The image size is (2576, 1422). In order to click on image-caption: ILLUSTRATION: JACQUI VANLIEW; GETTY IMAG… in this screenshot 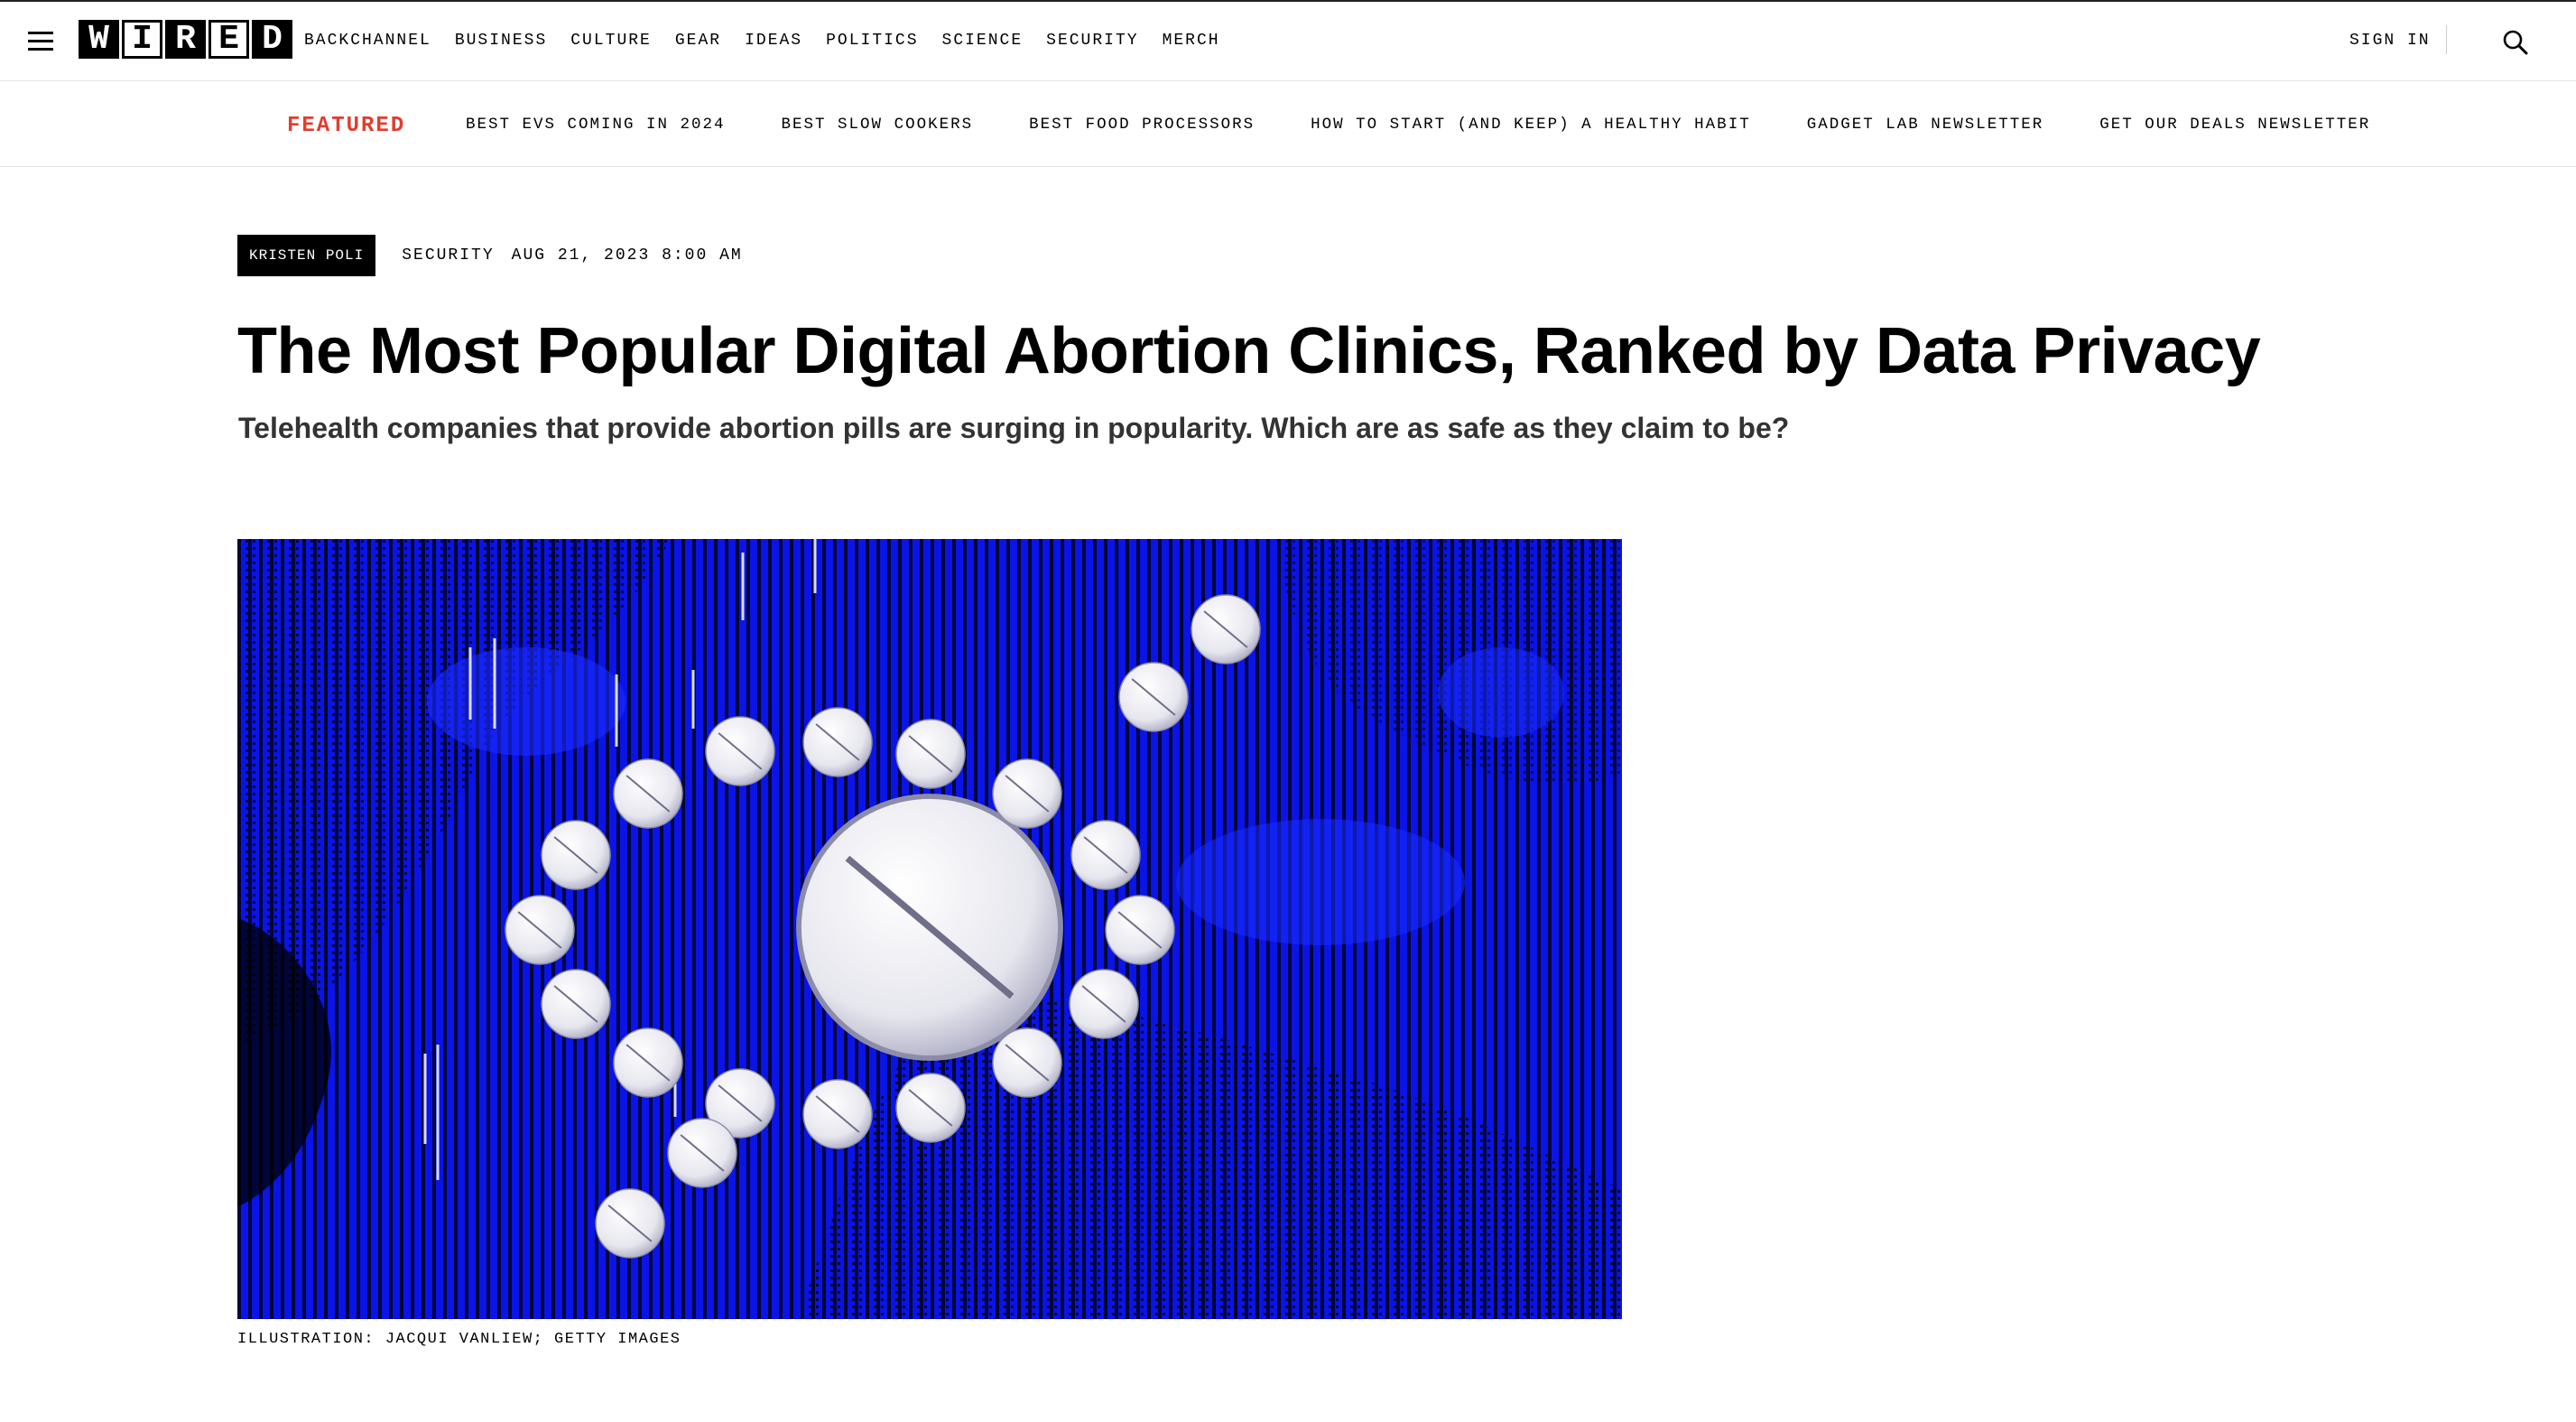, I will do `click(459, 1339)`.